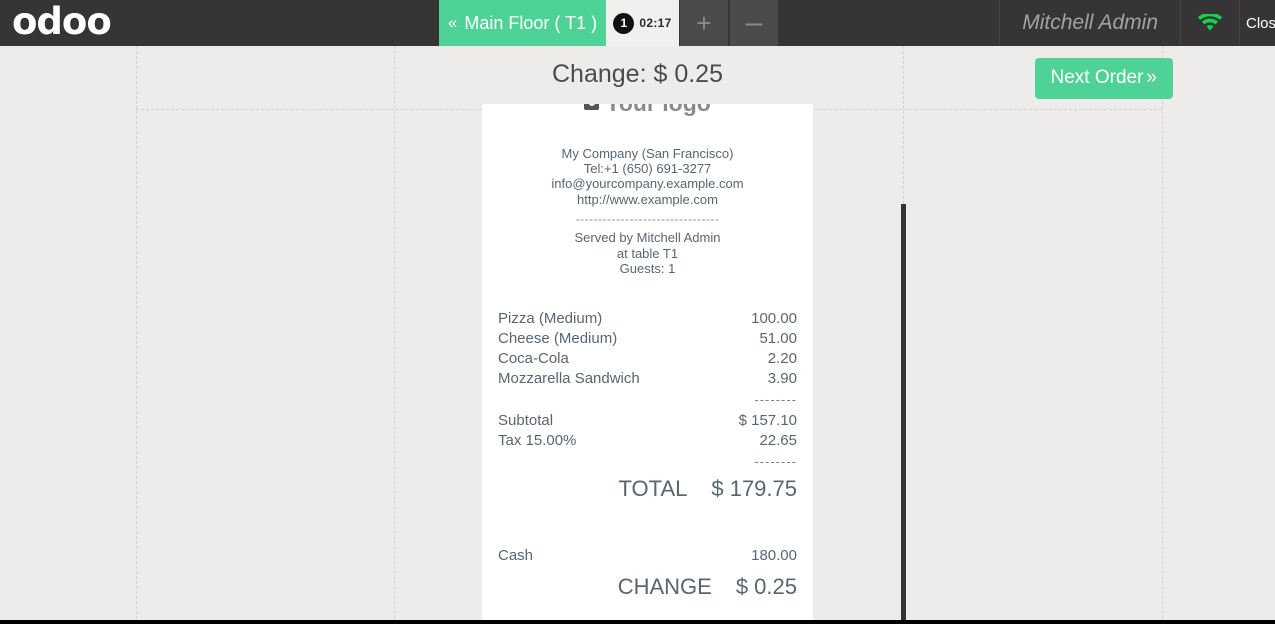 The width and height of the screenshot is (1275, 624). What do you see at coordinates (452, 22) in the screenshot?
I see `back-chevron-icon: «` at bounding box center [452, 22].